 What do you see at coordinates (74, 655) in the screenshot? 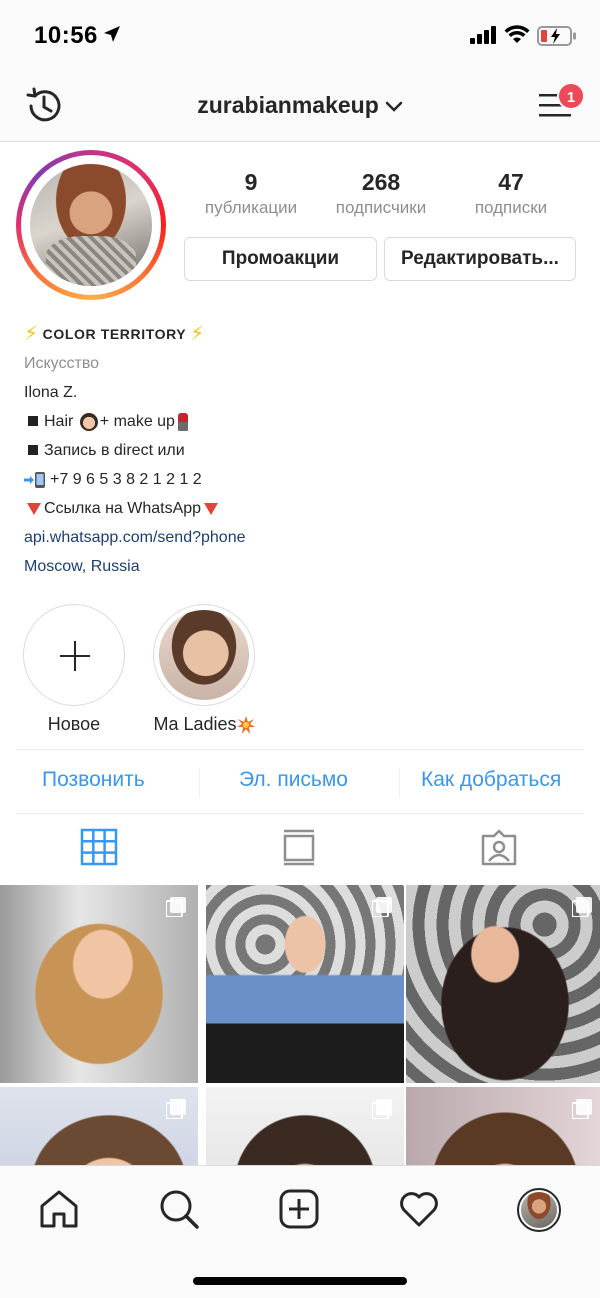
I see `new-highlight-circle` at bounding box center [74, 655].